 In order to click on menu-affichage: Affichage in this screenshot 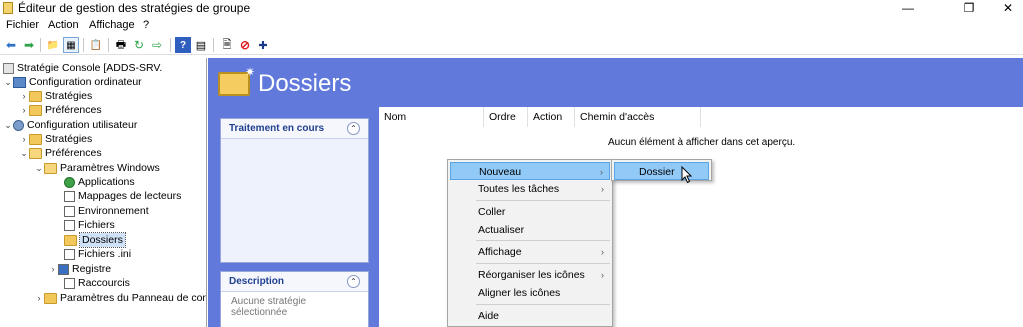, I will do `click(112, 25)`.